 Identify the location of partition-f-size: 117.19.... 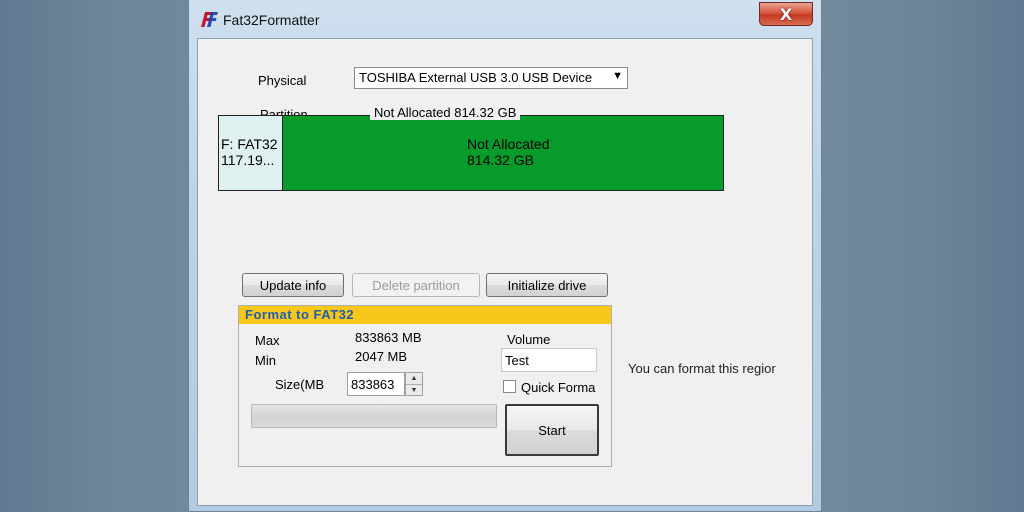
(248, 160).